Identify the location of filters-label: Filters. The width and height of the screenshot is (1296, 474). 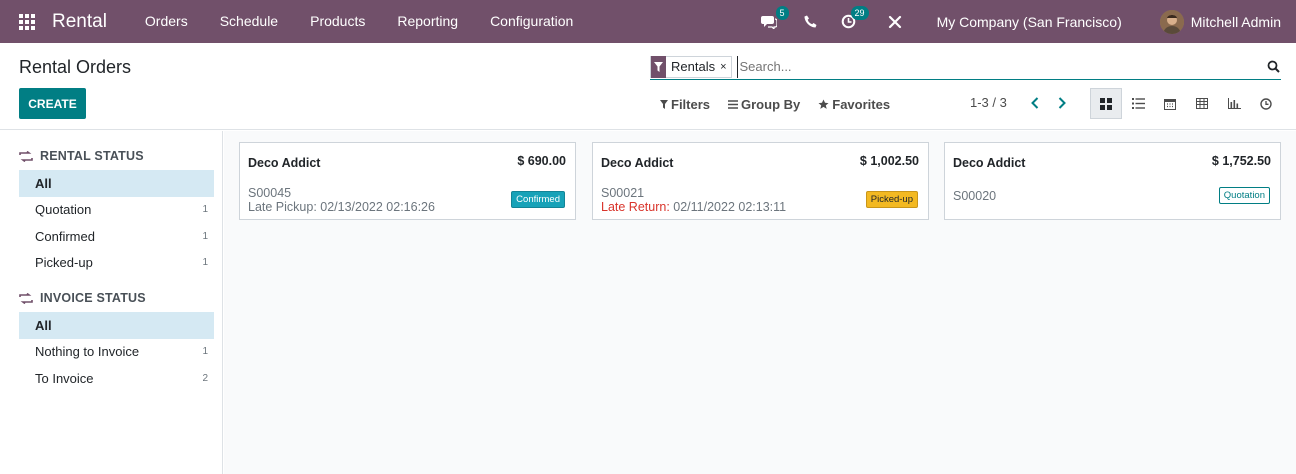
(691, 104).